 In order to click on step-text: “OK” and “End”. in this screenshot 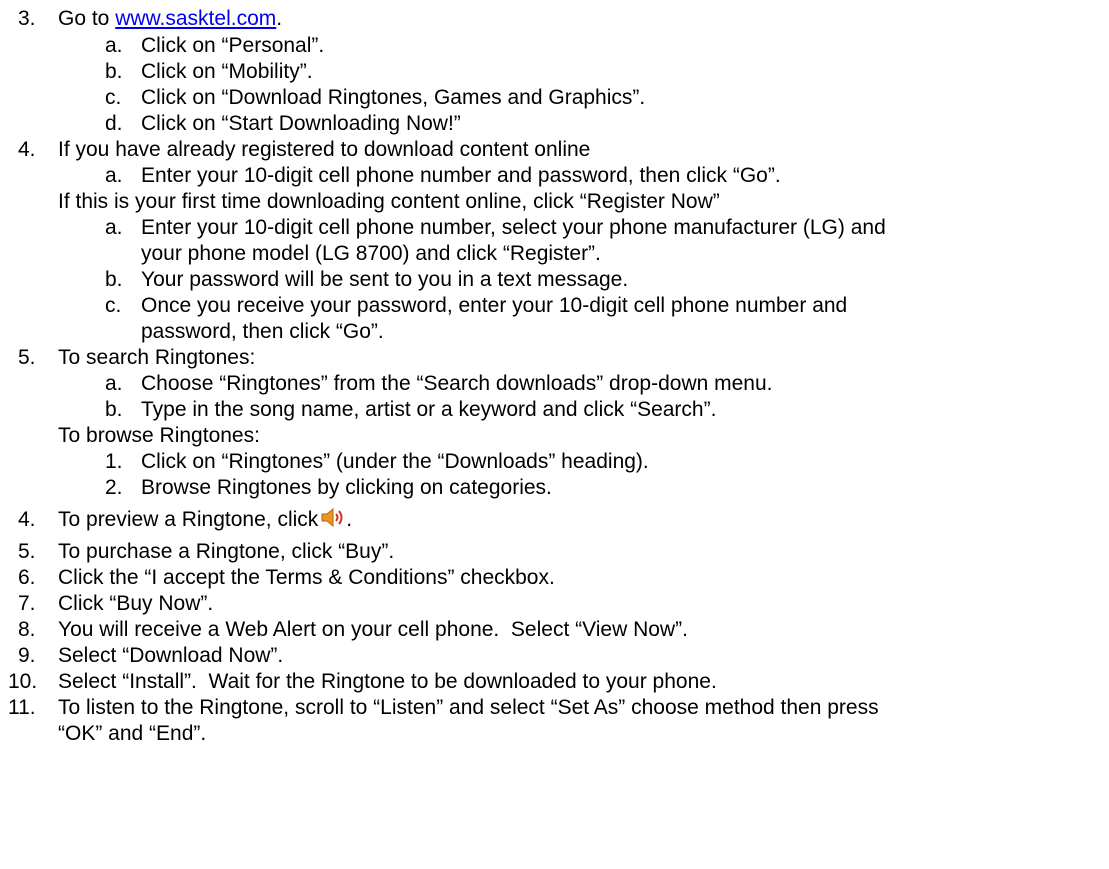, I will do `click(132, 733)`.